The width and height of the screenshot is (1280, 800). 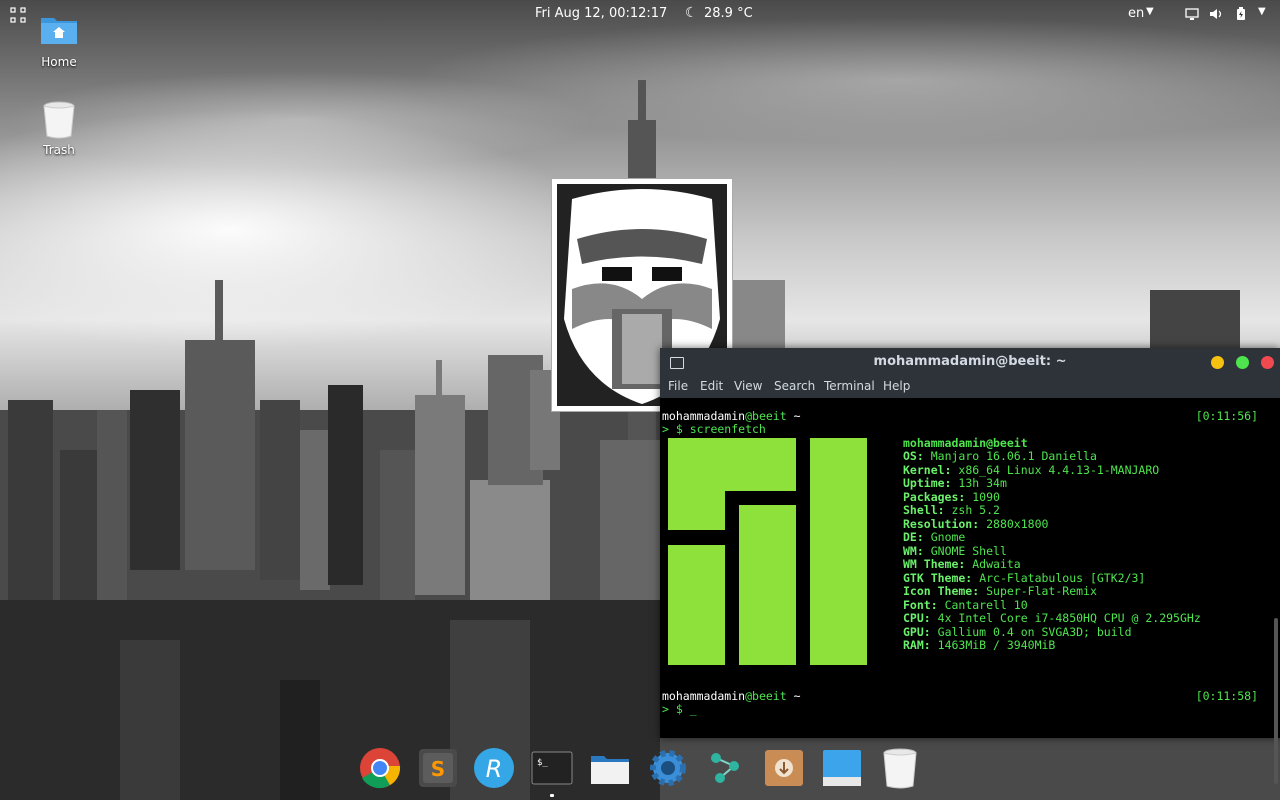 What do you see at coordinates (59, 150) in the screenshot?
I see `desktop-icon-label: Trash` at bounding box center [59, 150].